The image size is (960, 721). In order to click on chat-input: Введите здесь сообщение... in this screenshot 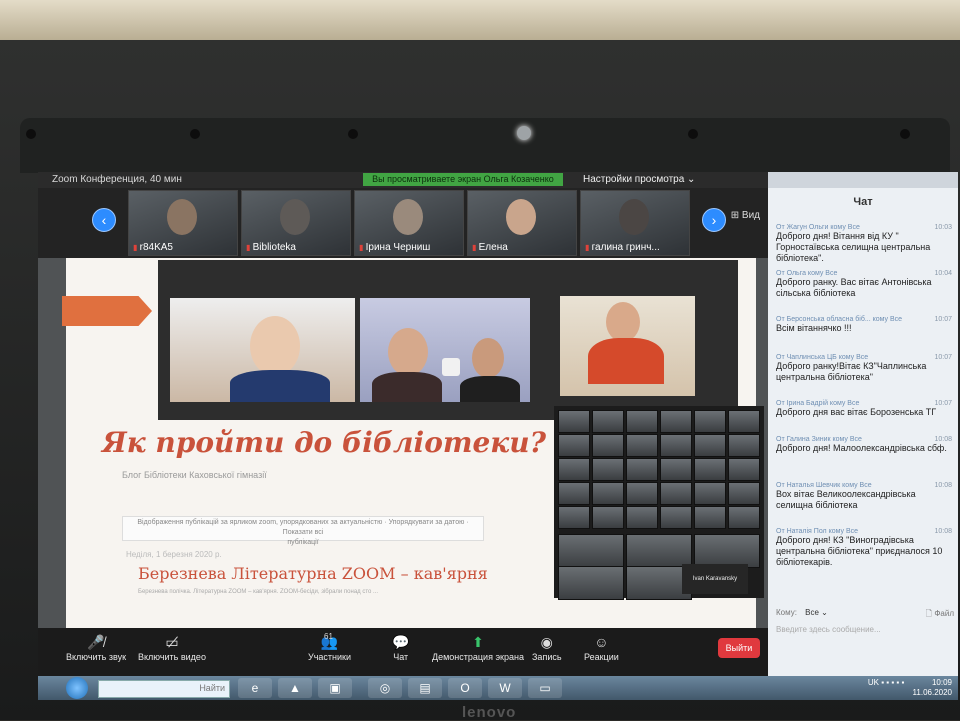, I will do `click(865, 629)`.